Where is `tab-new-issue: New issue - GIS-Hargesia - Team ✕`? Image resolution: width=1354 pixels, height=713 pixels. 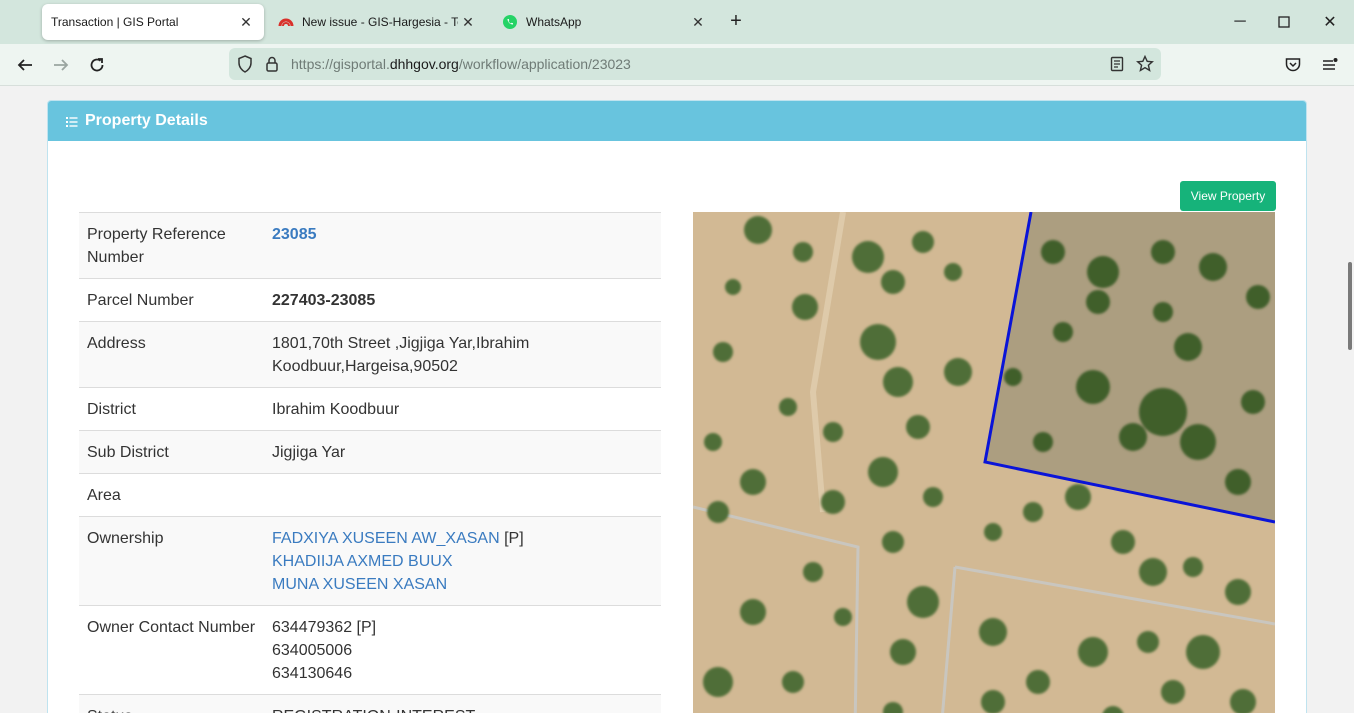 tab-new-issue: New issue - GIS-Hargesia - Team ✕ is located at coordinates (379, 22).